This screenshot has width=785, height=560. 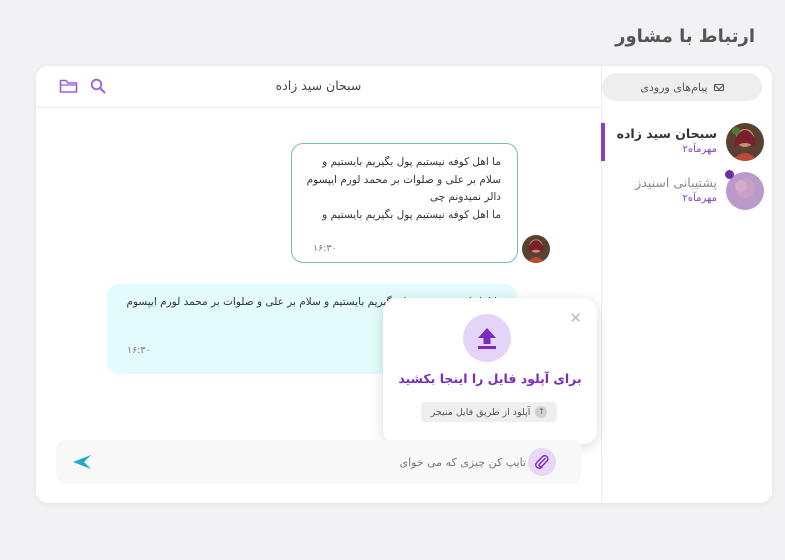 I want to click on chat-contact-name: سبحان سید زاده, so click(x=318, y=85).